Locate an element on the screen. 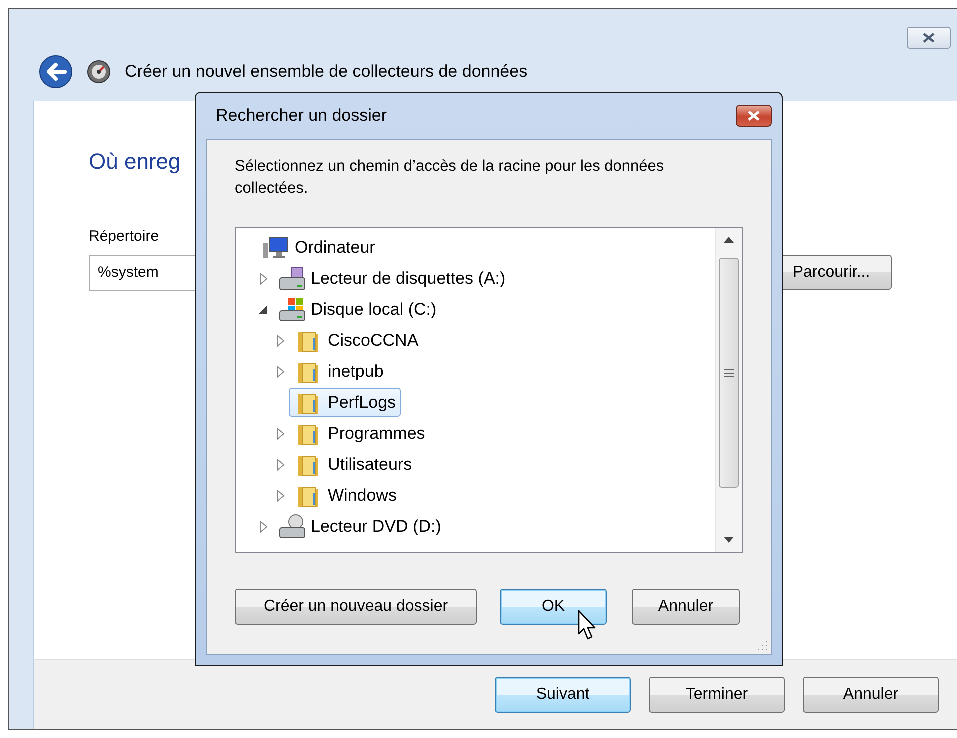 The width and height of the screenshot is (957, 738). computer-icon is located at coordinates (276, 247).